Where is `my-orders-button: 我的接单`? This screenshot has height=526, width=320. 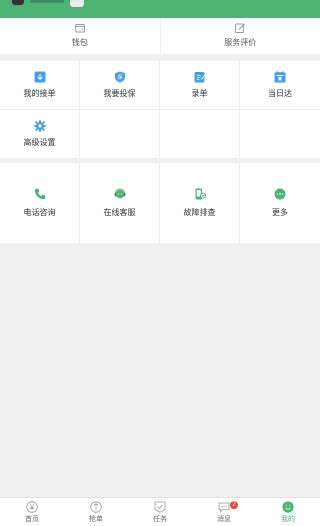
my-orders-button: 我的接单 is located at coordinates (40, 85).